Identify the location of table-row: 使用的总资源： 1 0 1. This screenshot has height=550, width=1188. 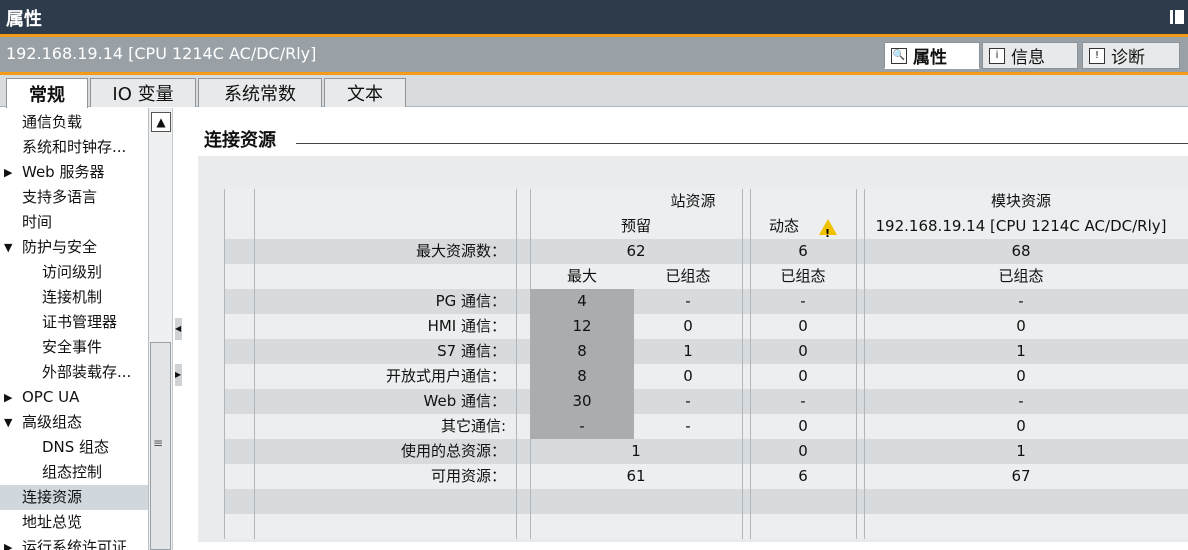
(706, 451).